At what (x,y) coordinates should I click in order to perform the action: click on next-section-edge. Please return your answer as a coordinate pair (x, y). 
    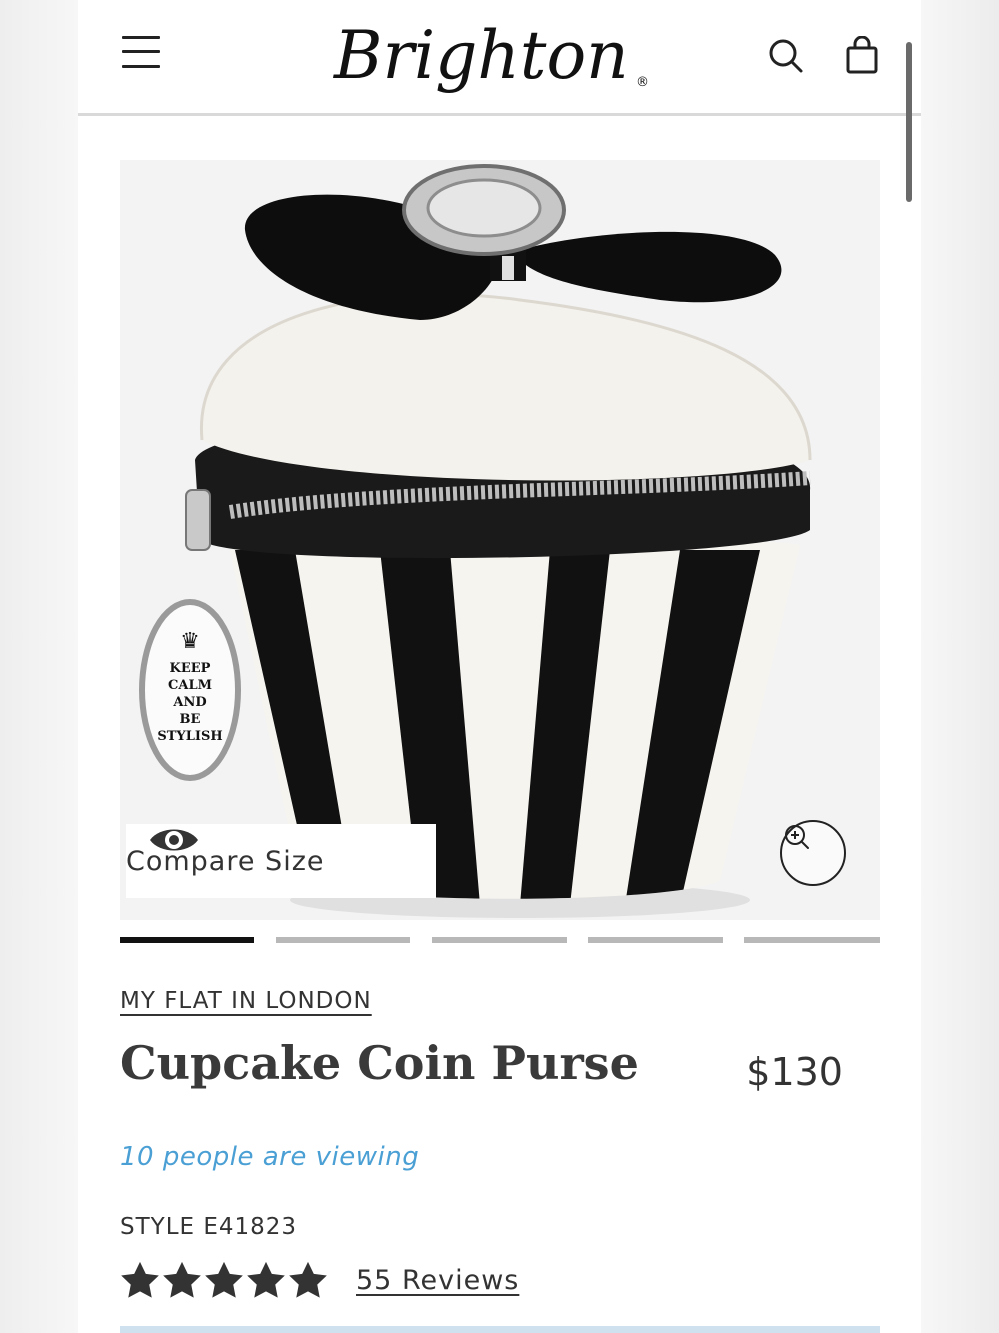
    Looking at the image, I should click on (500, 1329).